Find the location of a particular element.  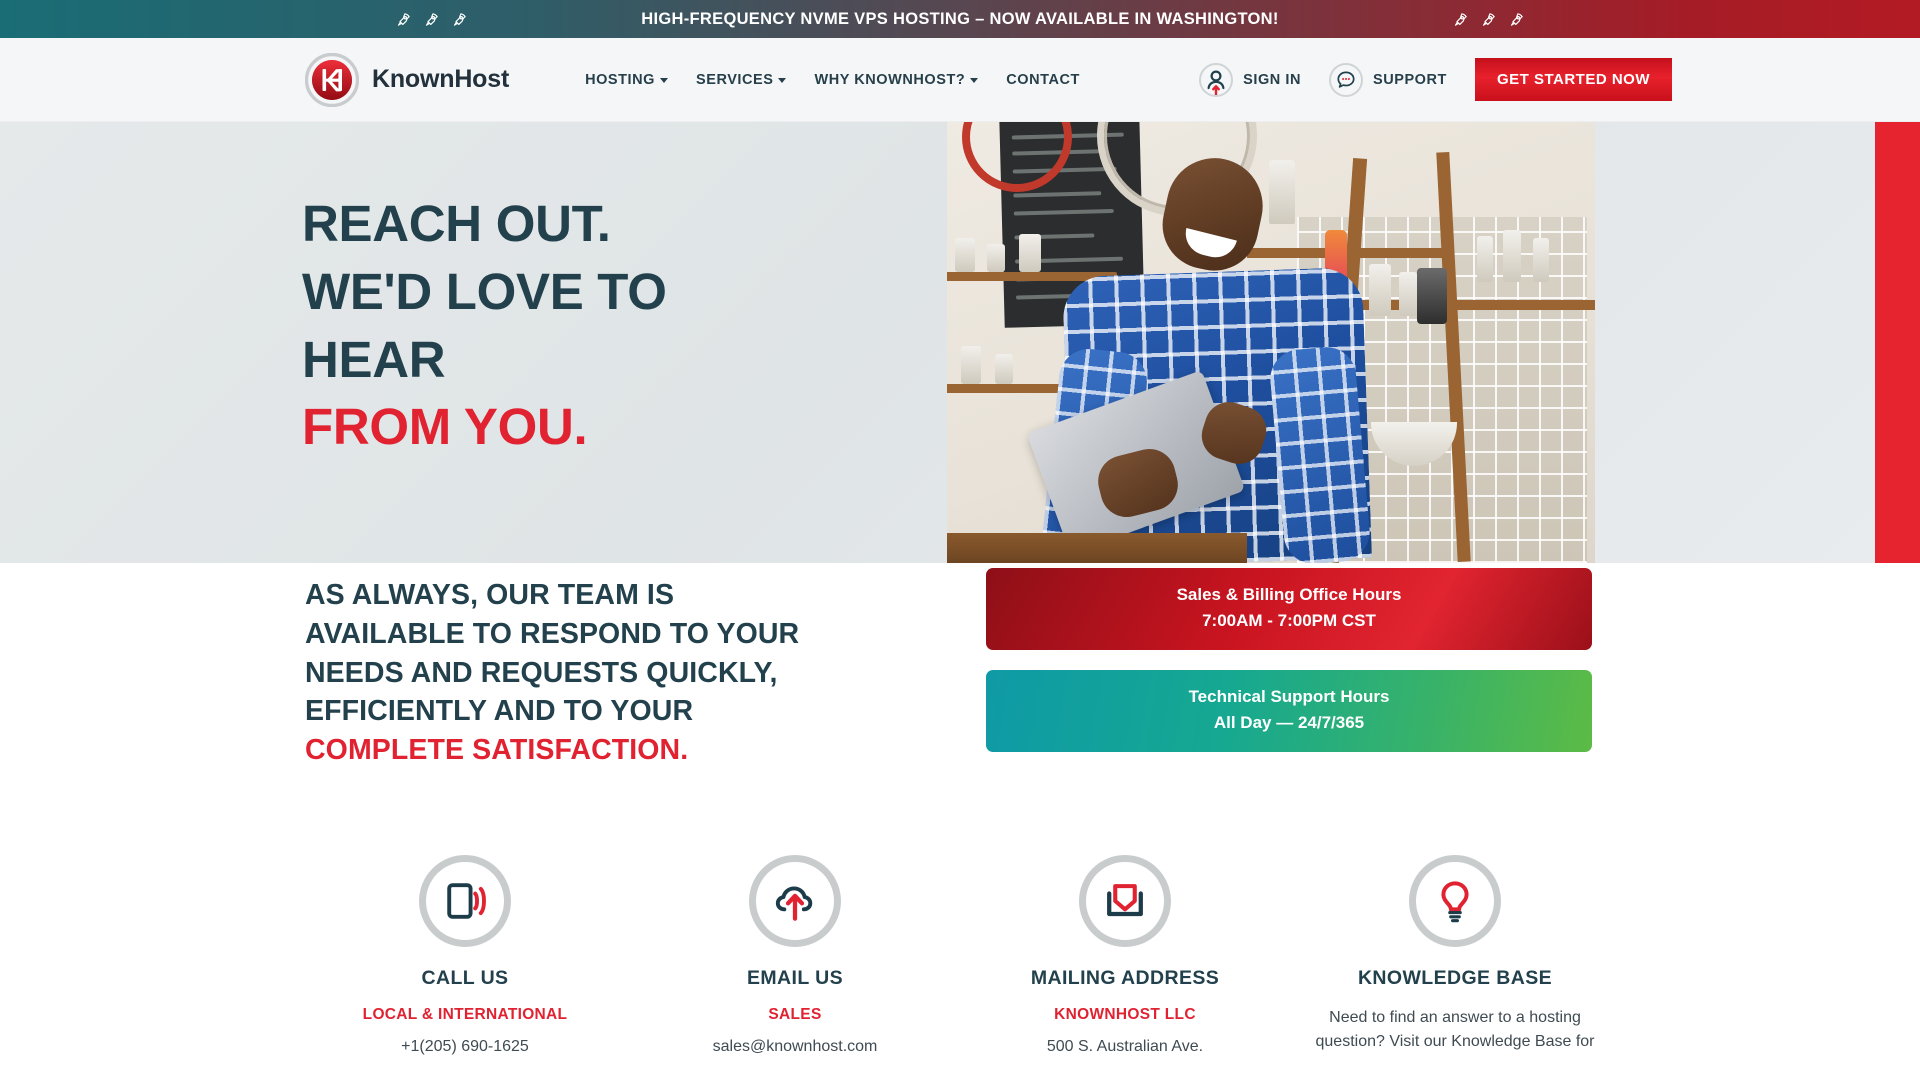

logo-link: KnownHost is located at coordinates (407, 79).